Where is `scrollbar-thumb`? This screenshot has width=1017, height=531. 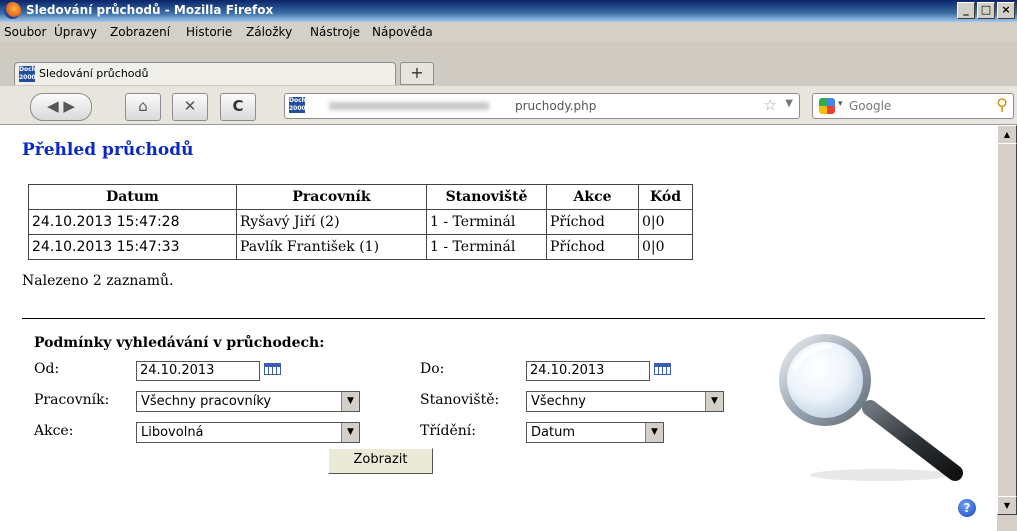
scrollbar-thumb is located at coordinates (1007, 320).